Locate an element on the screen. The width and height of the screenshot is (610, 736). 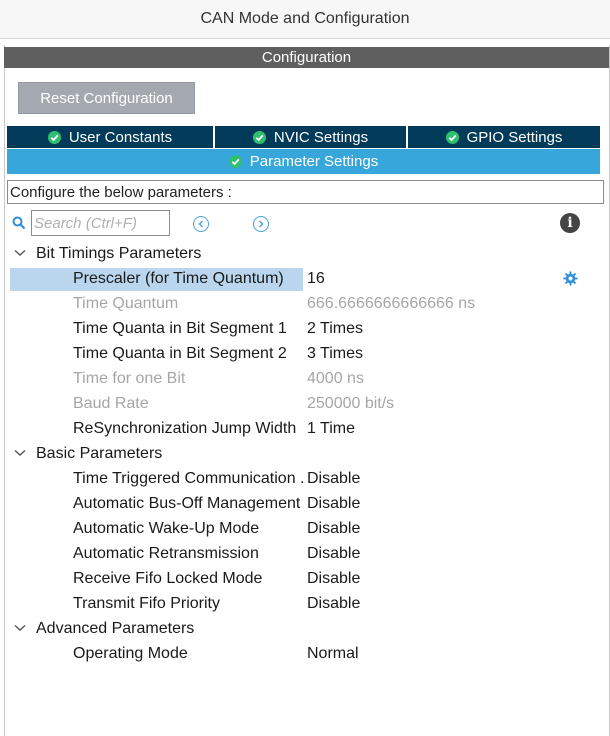
search-previous-button is located at coordinates (201, 224).